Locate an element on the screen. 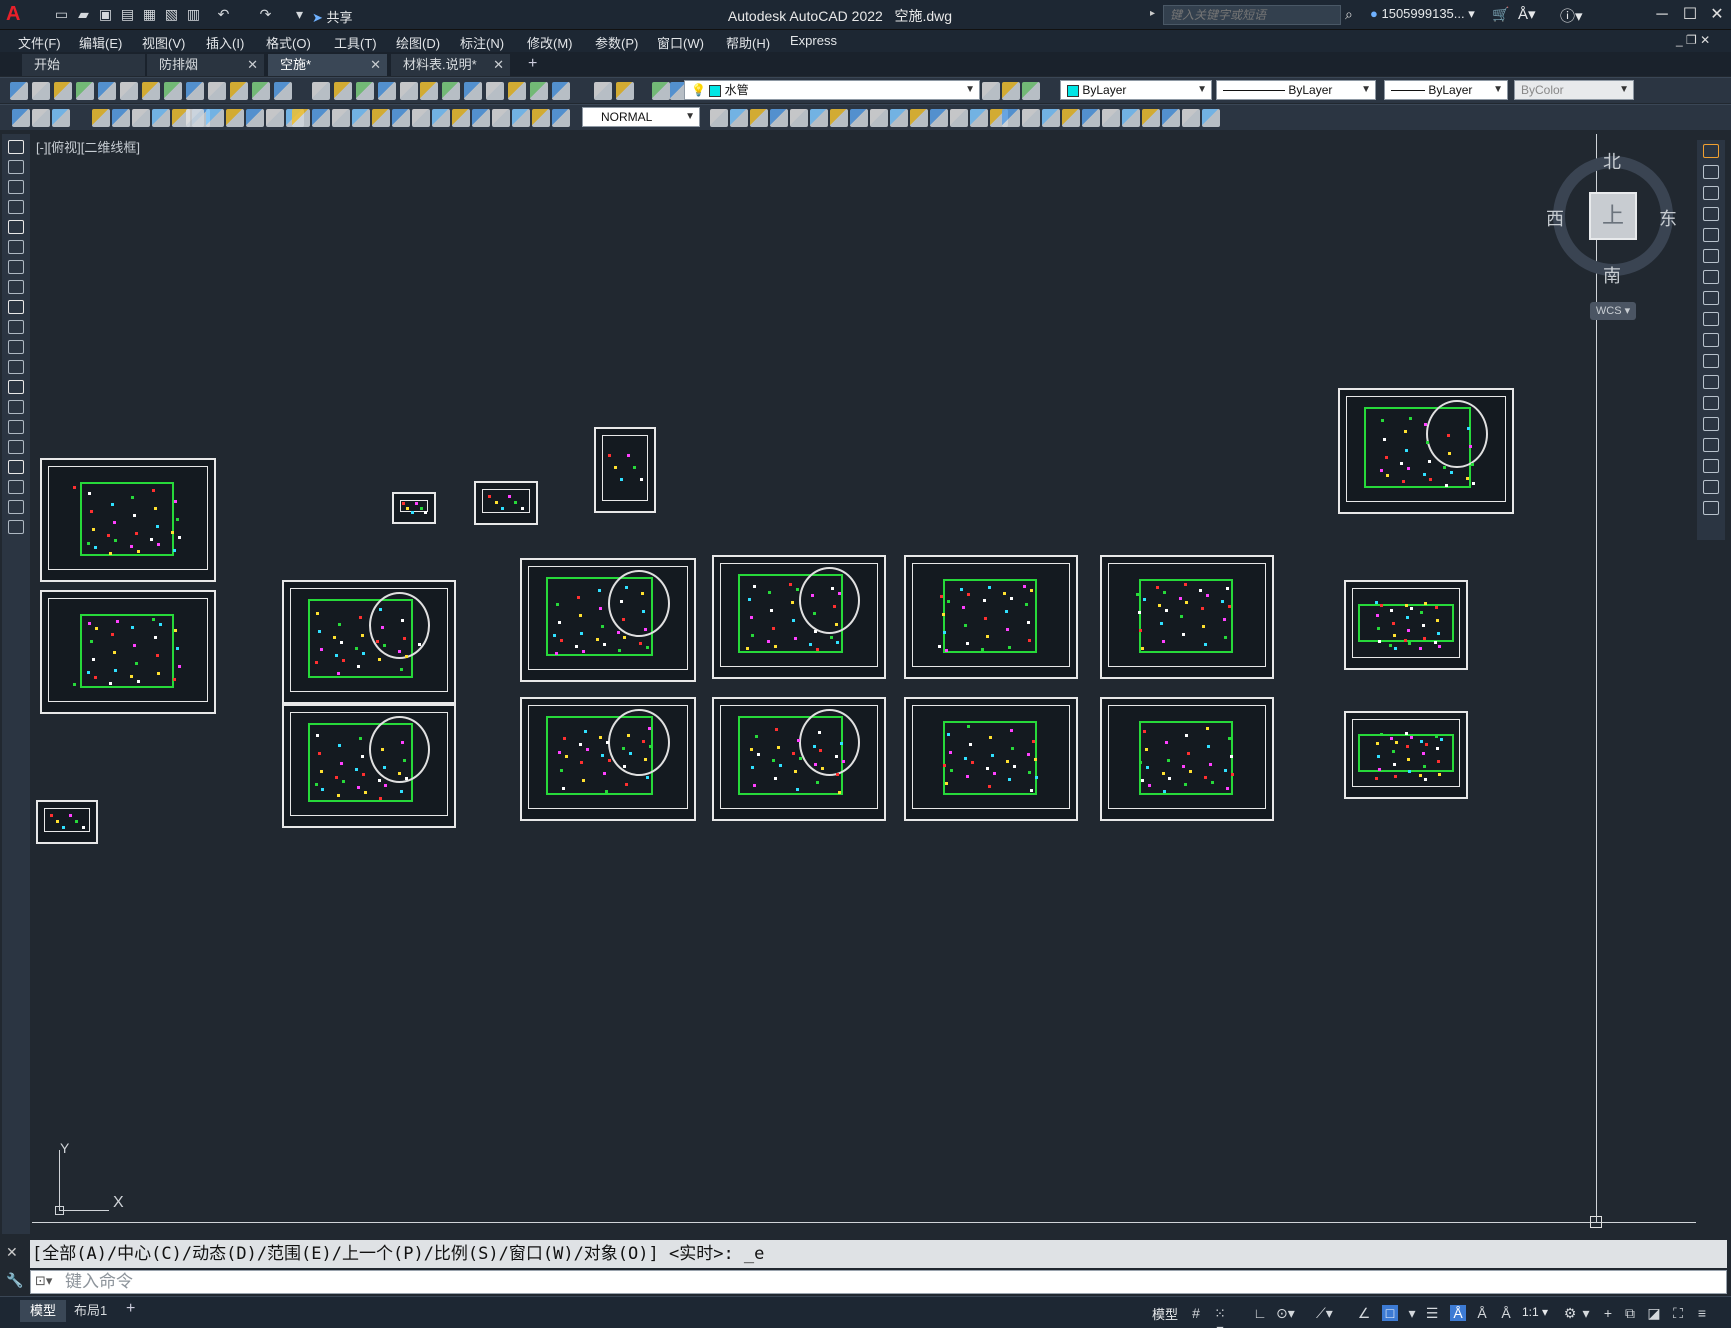 Image resolution: width=1731 pixels, height=1328 pixels. autodesk-app-icon: Å▾ is located at coordinates (1527, 14).